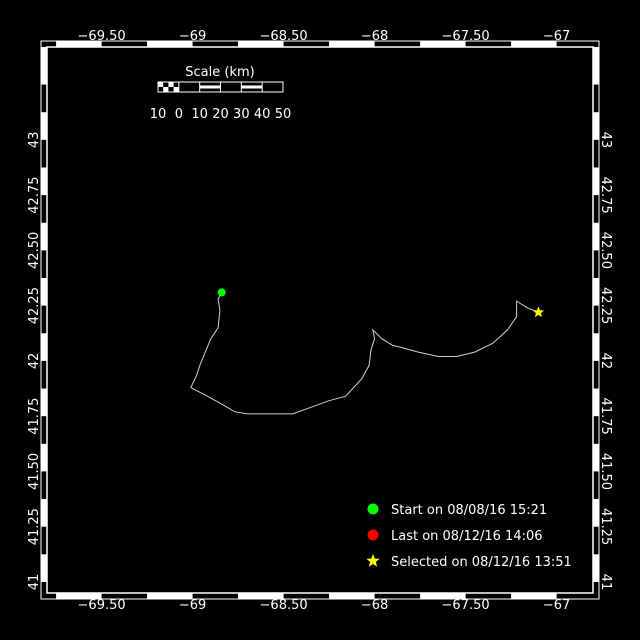  Describe the element at coordinates (374, 36) in the screenshot. I see `lon-label-top: −68` at that location.